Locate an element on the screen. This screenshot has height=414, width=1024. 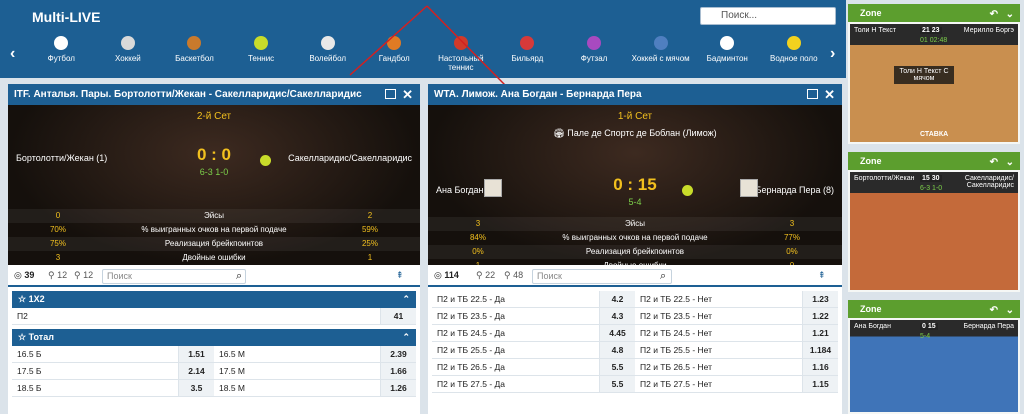
filter-tab-a: ⚲ 22 is located at coordinates (485, 275).